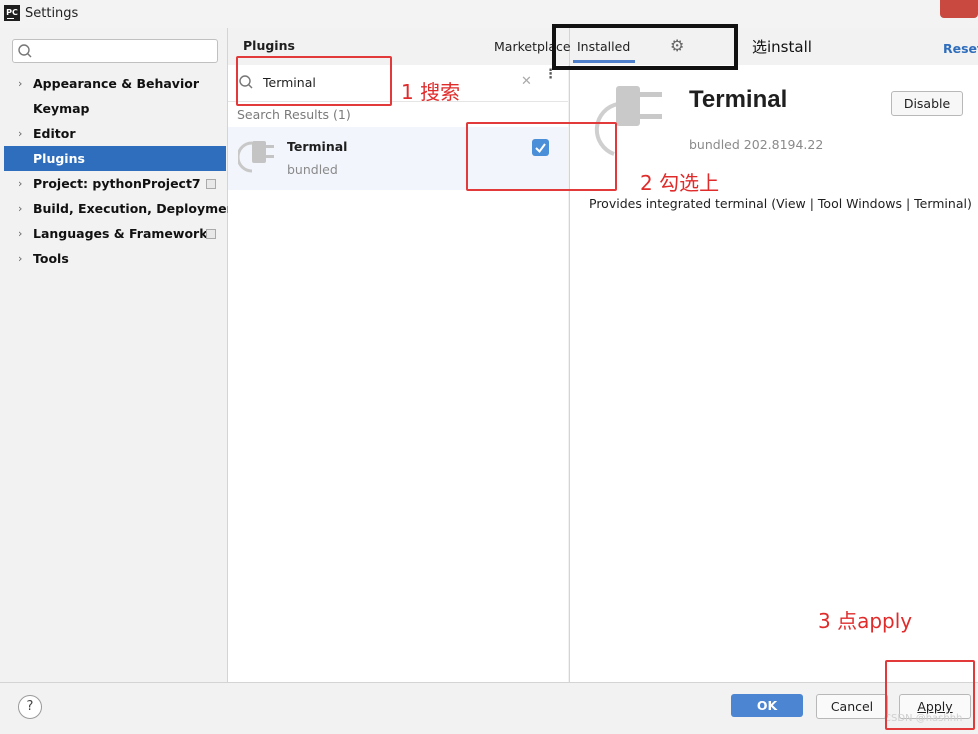 This screenshot has width=978, height=734. Describe the element at coordinates (115, 51) in the screenshot. I see `settings-search-input` at that location.